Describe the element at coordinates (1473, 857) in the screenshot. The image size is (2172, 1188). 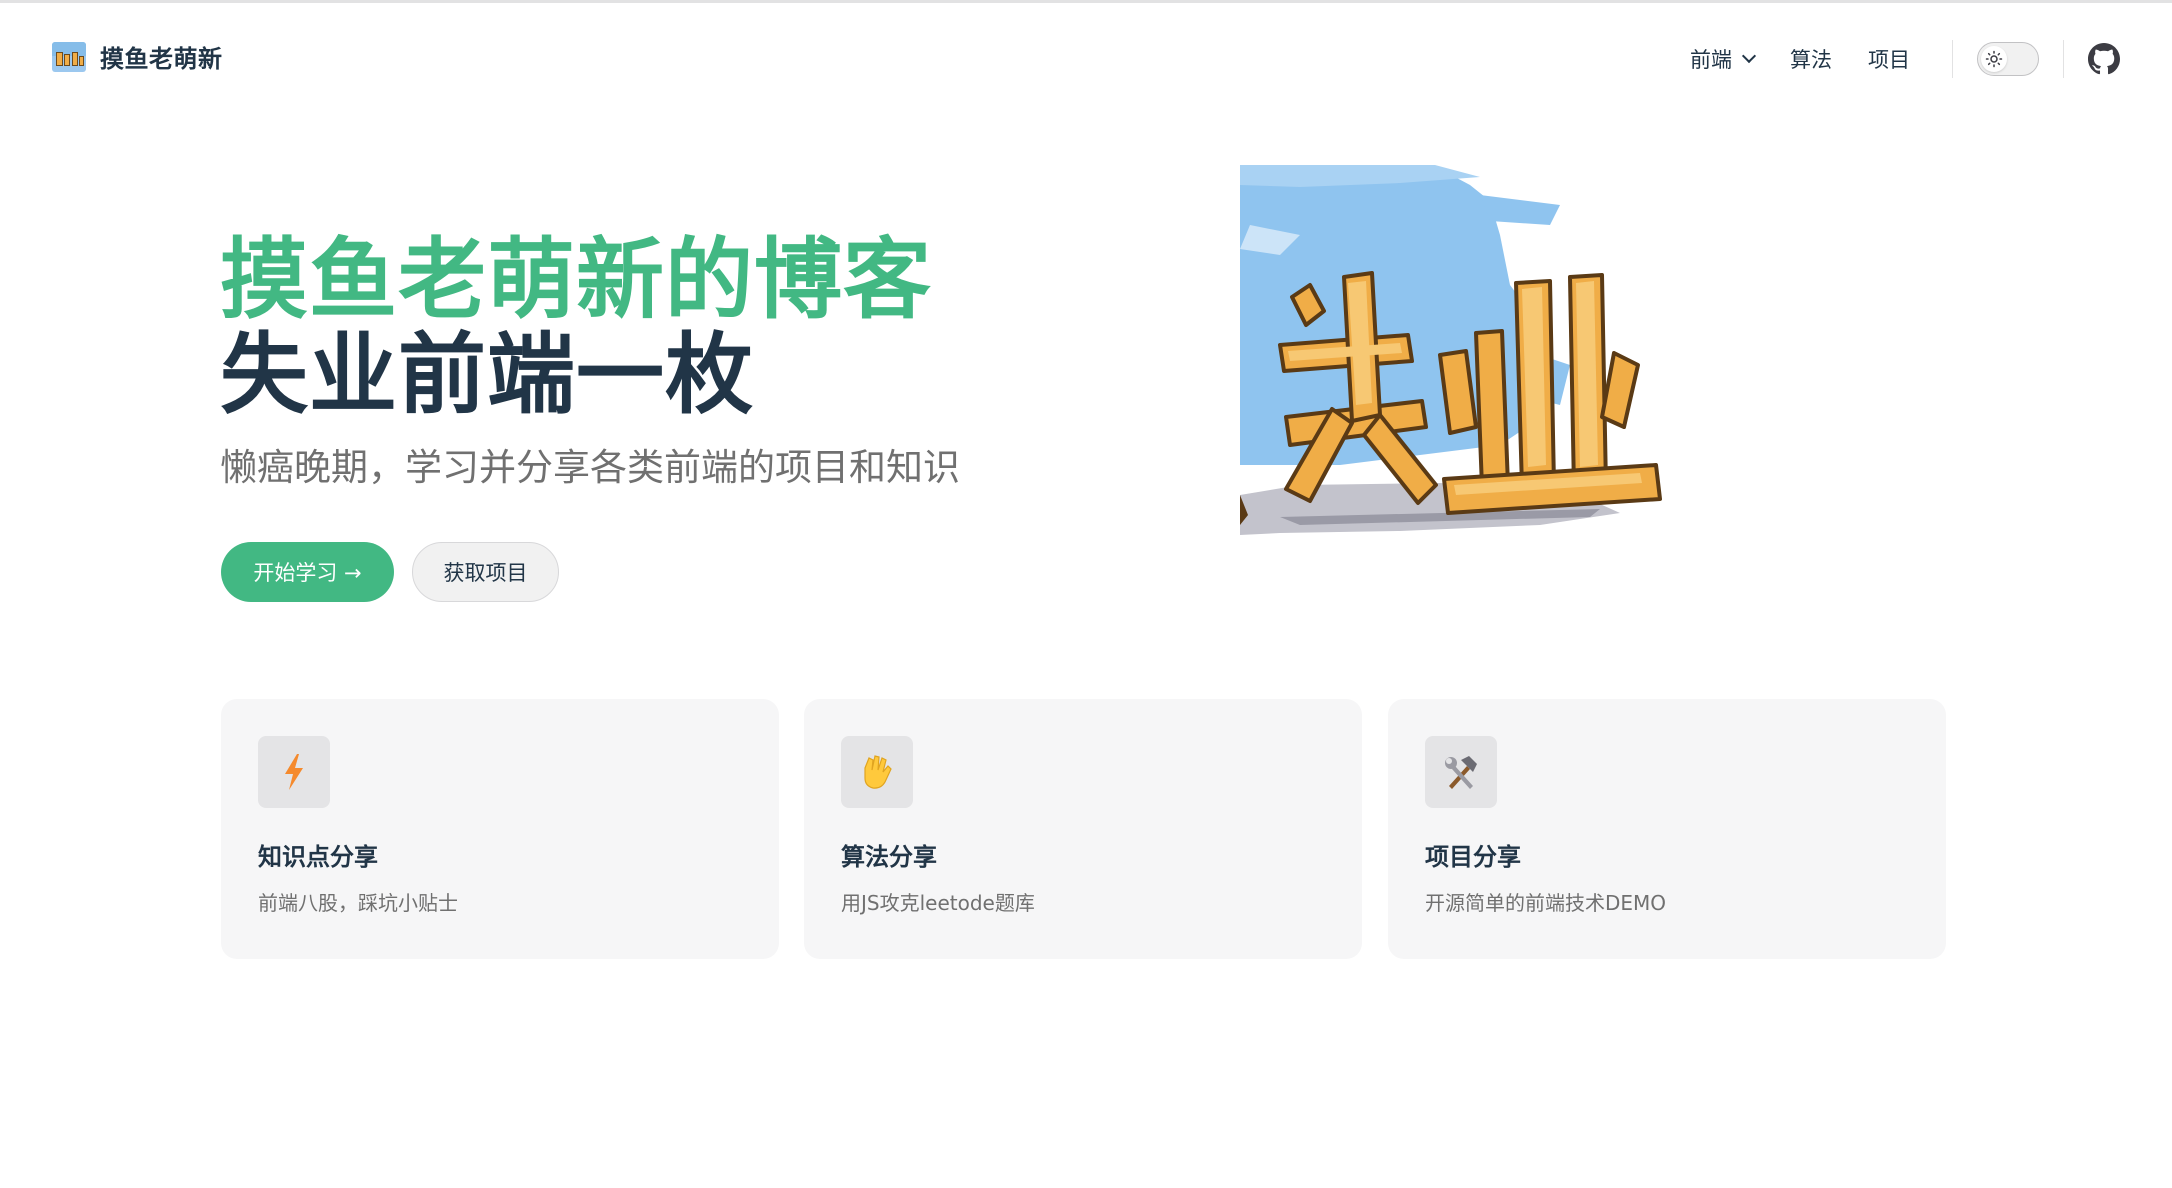
I see `feature-title: 项目分享` at that location.